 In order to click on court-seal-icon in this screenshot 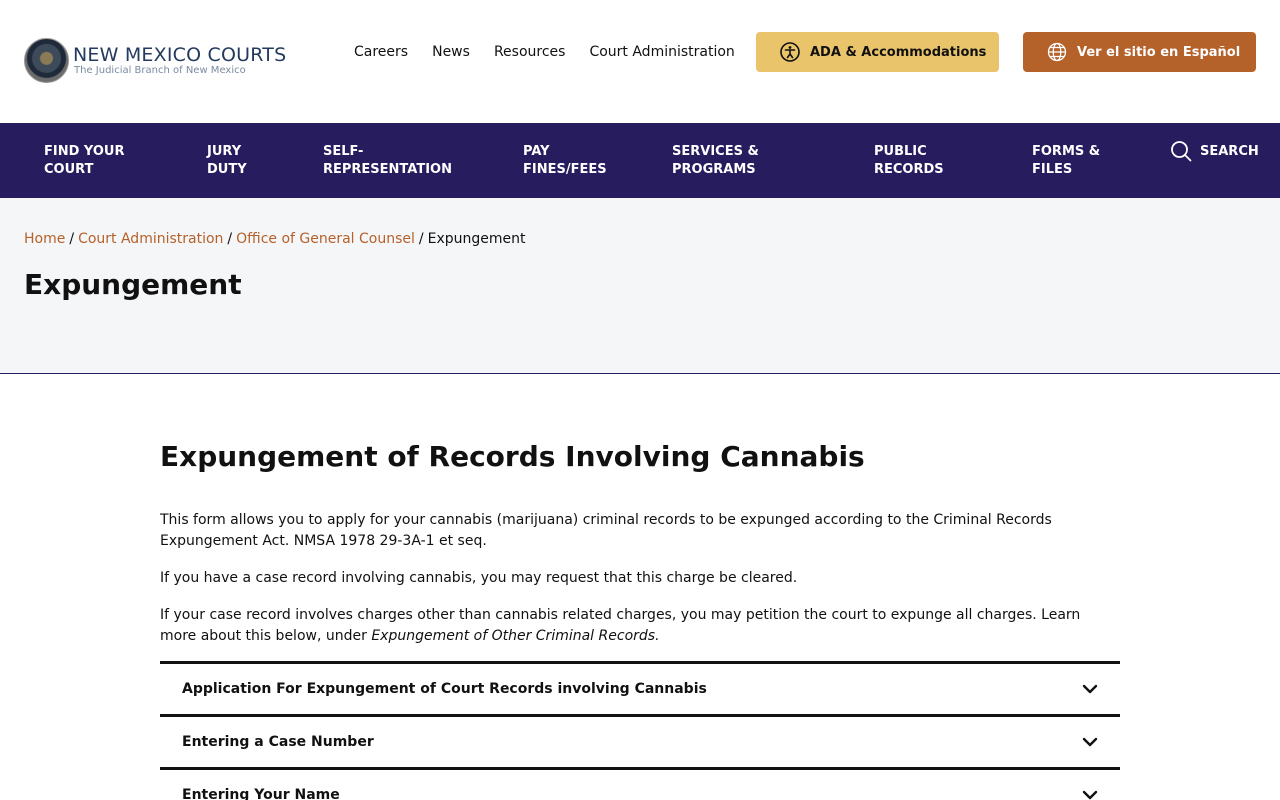, I will do `click(46, 60)`.